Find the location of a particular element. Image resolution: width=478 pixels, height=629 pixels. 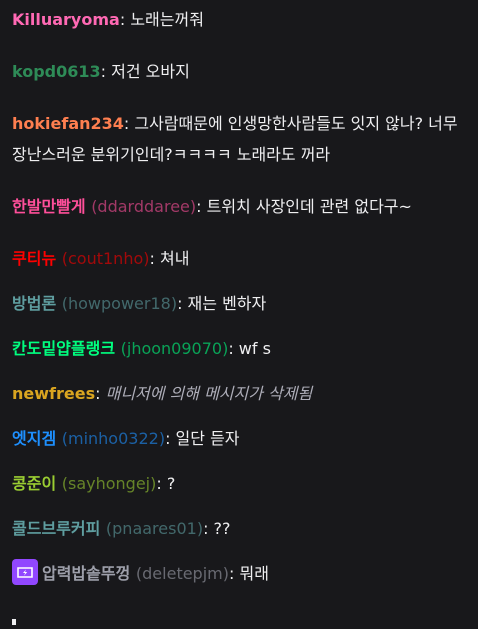

chat-message-text: wf s is located at coordinates (255, 348).